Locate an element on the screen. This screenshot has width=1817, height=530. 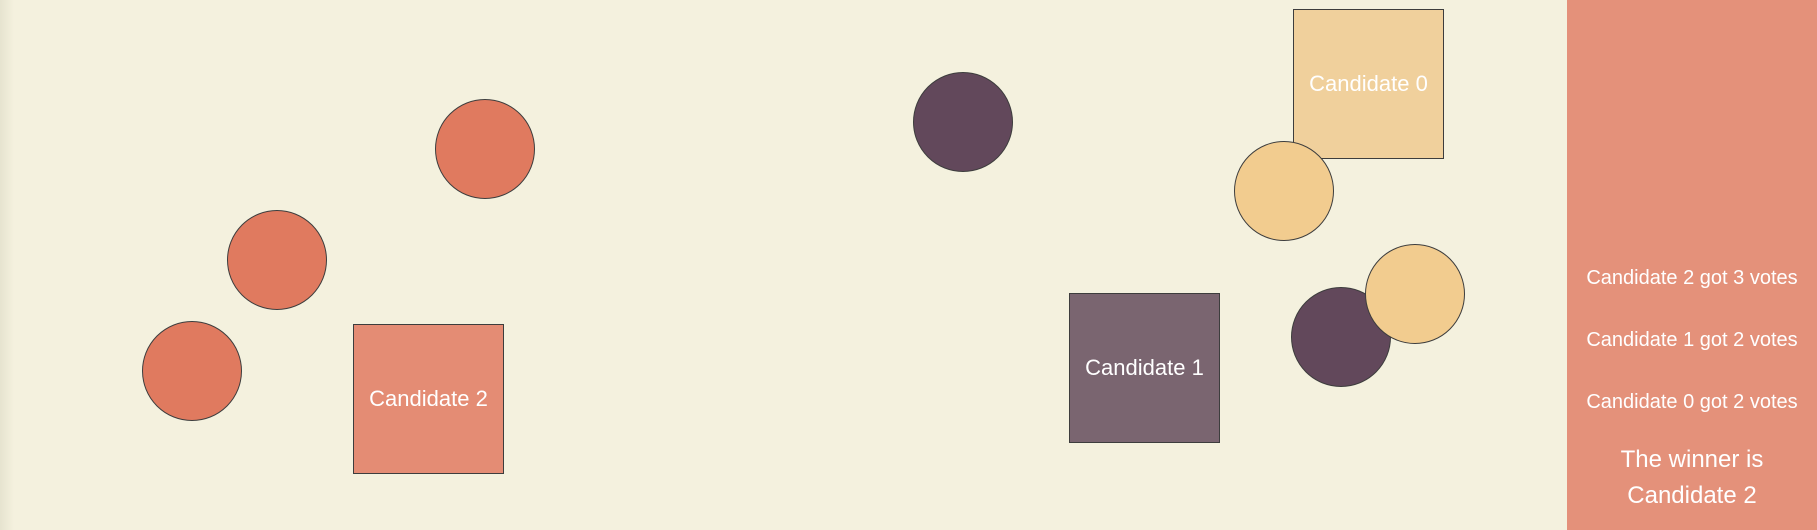
candidate-1-square: Candidate 1 is located at coordinates (1144, 368).